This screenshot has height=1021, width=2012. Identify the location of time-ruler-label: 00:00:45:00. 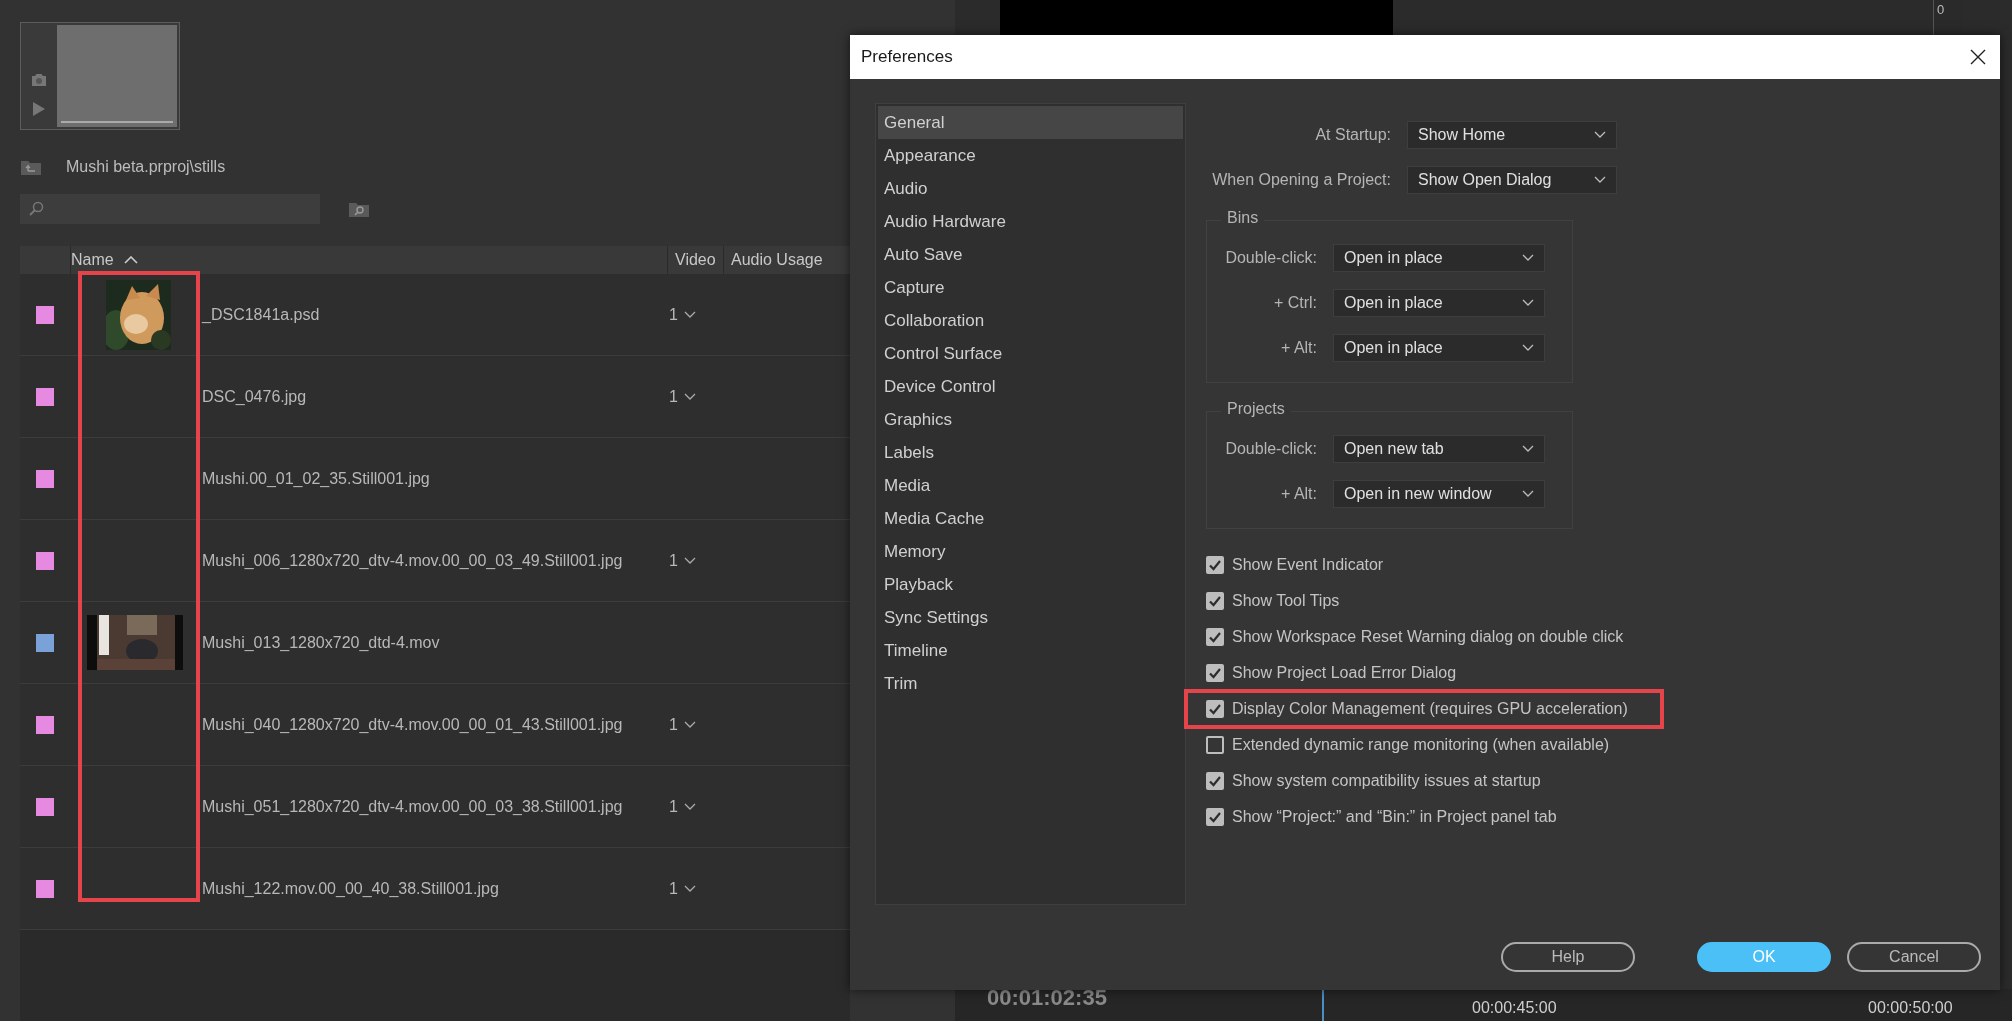
(1514, 1008).